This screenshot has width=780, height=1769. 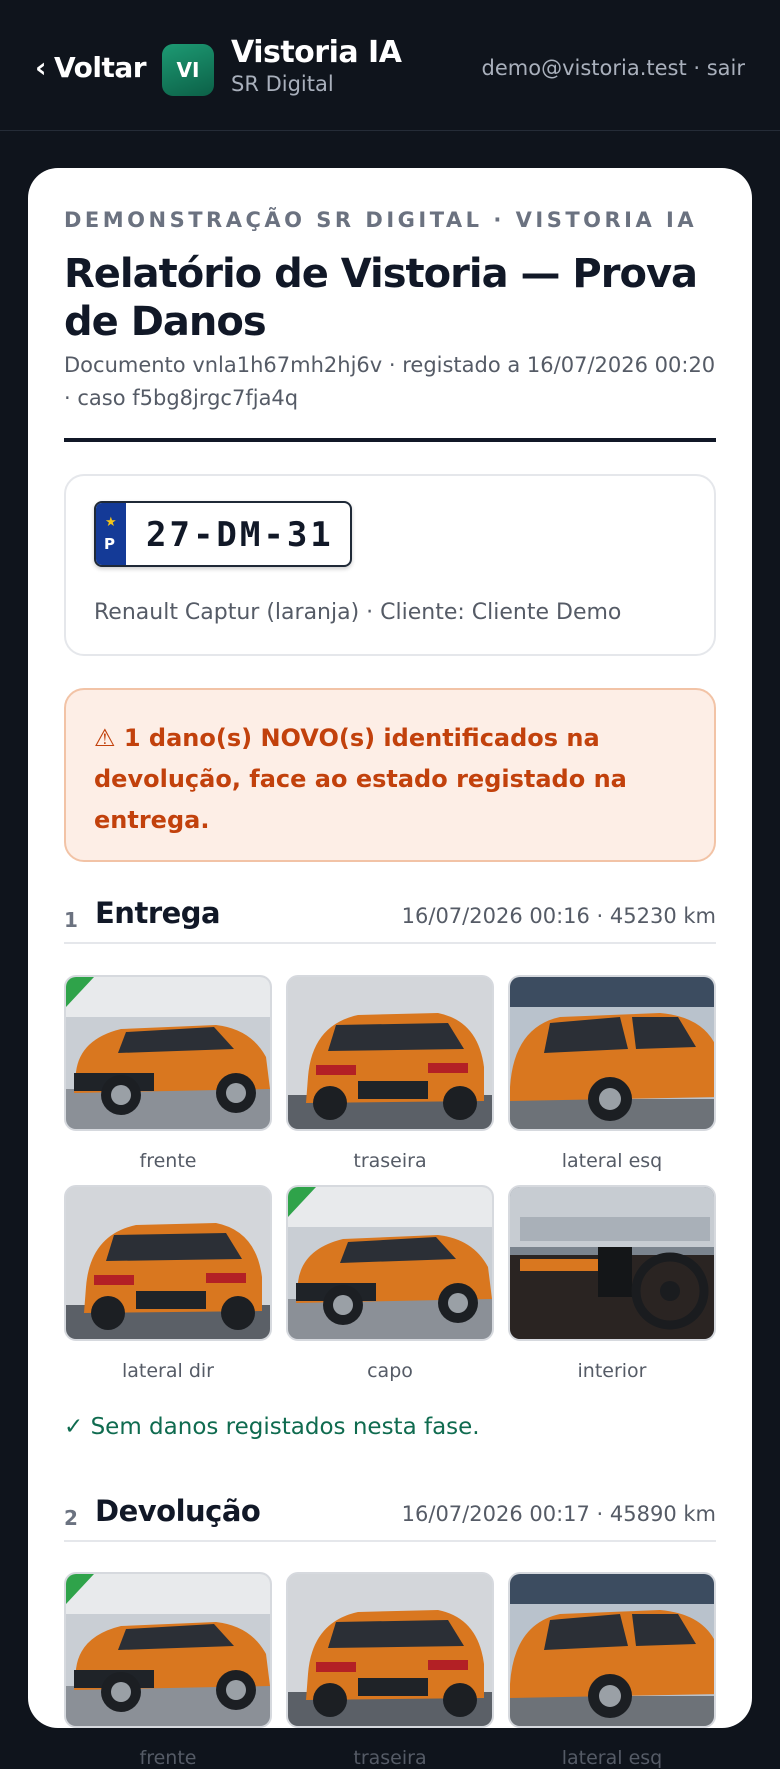 What do you see at coordinates (158, 913) in the screenshot?
I see `section-title: Entrega` at bounding box center [158, 913].